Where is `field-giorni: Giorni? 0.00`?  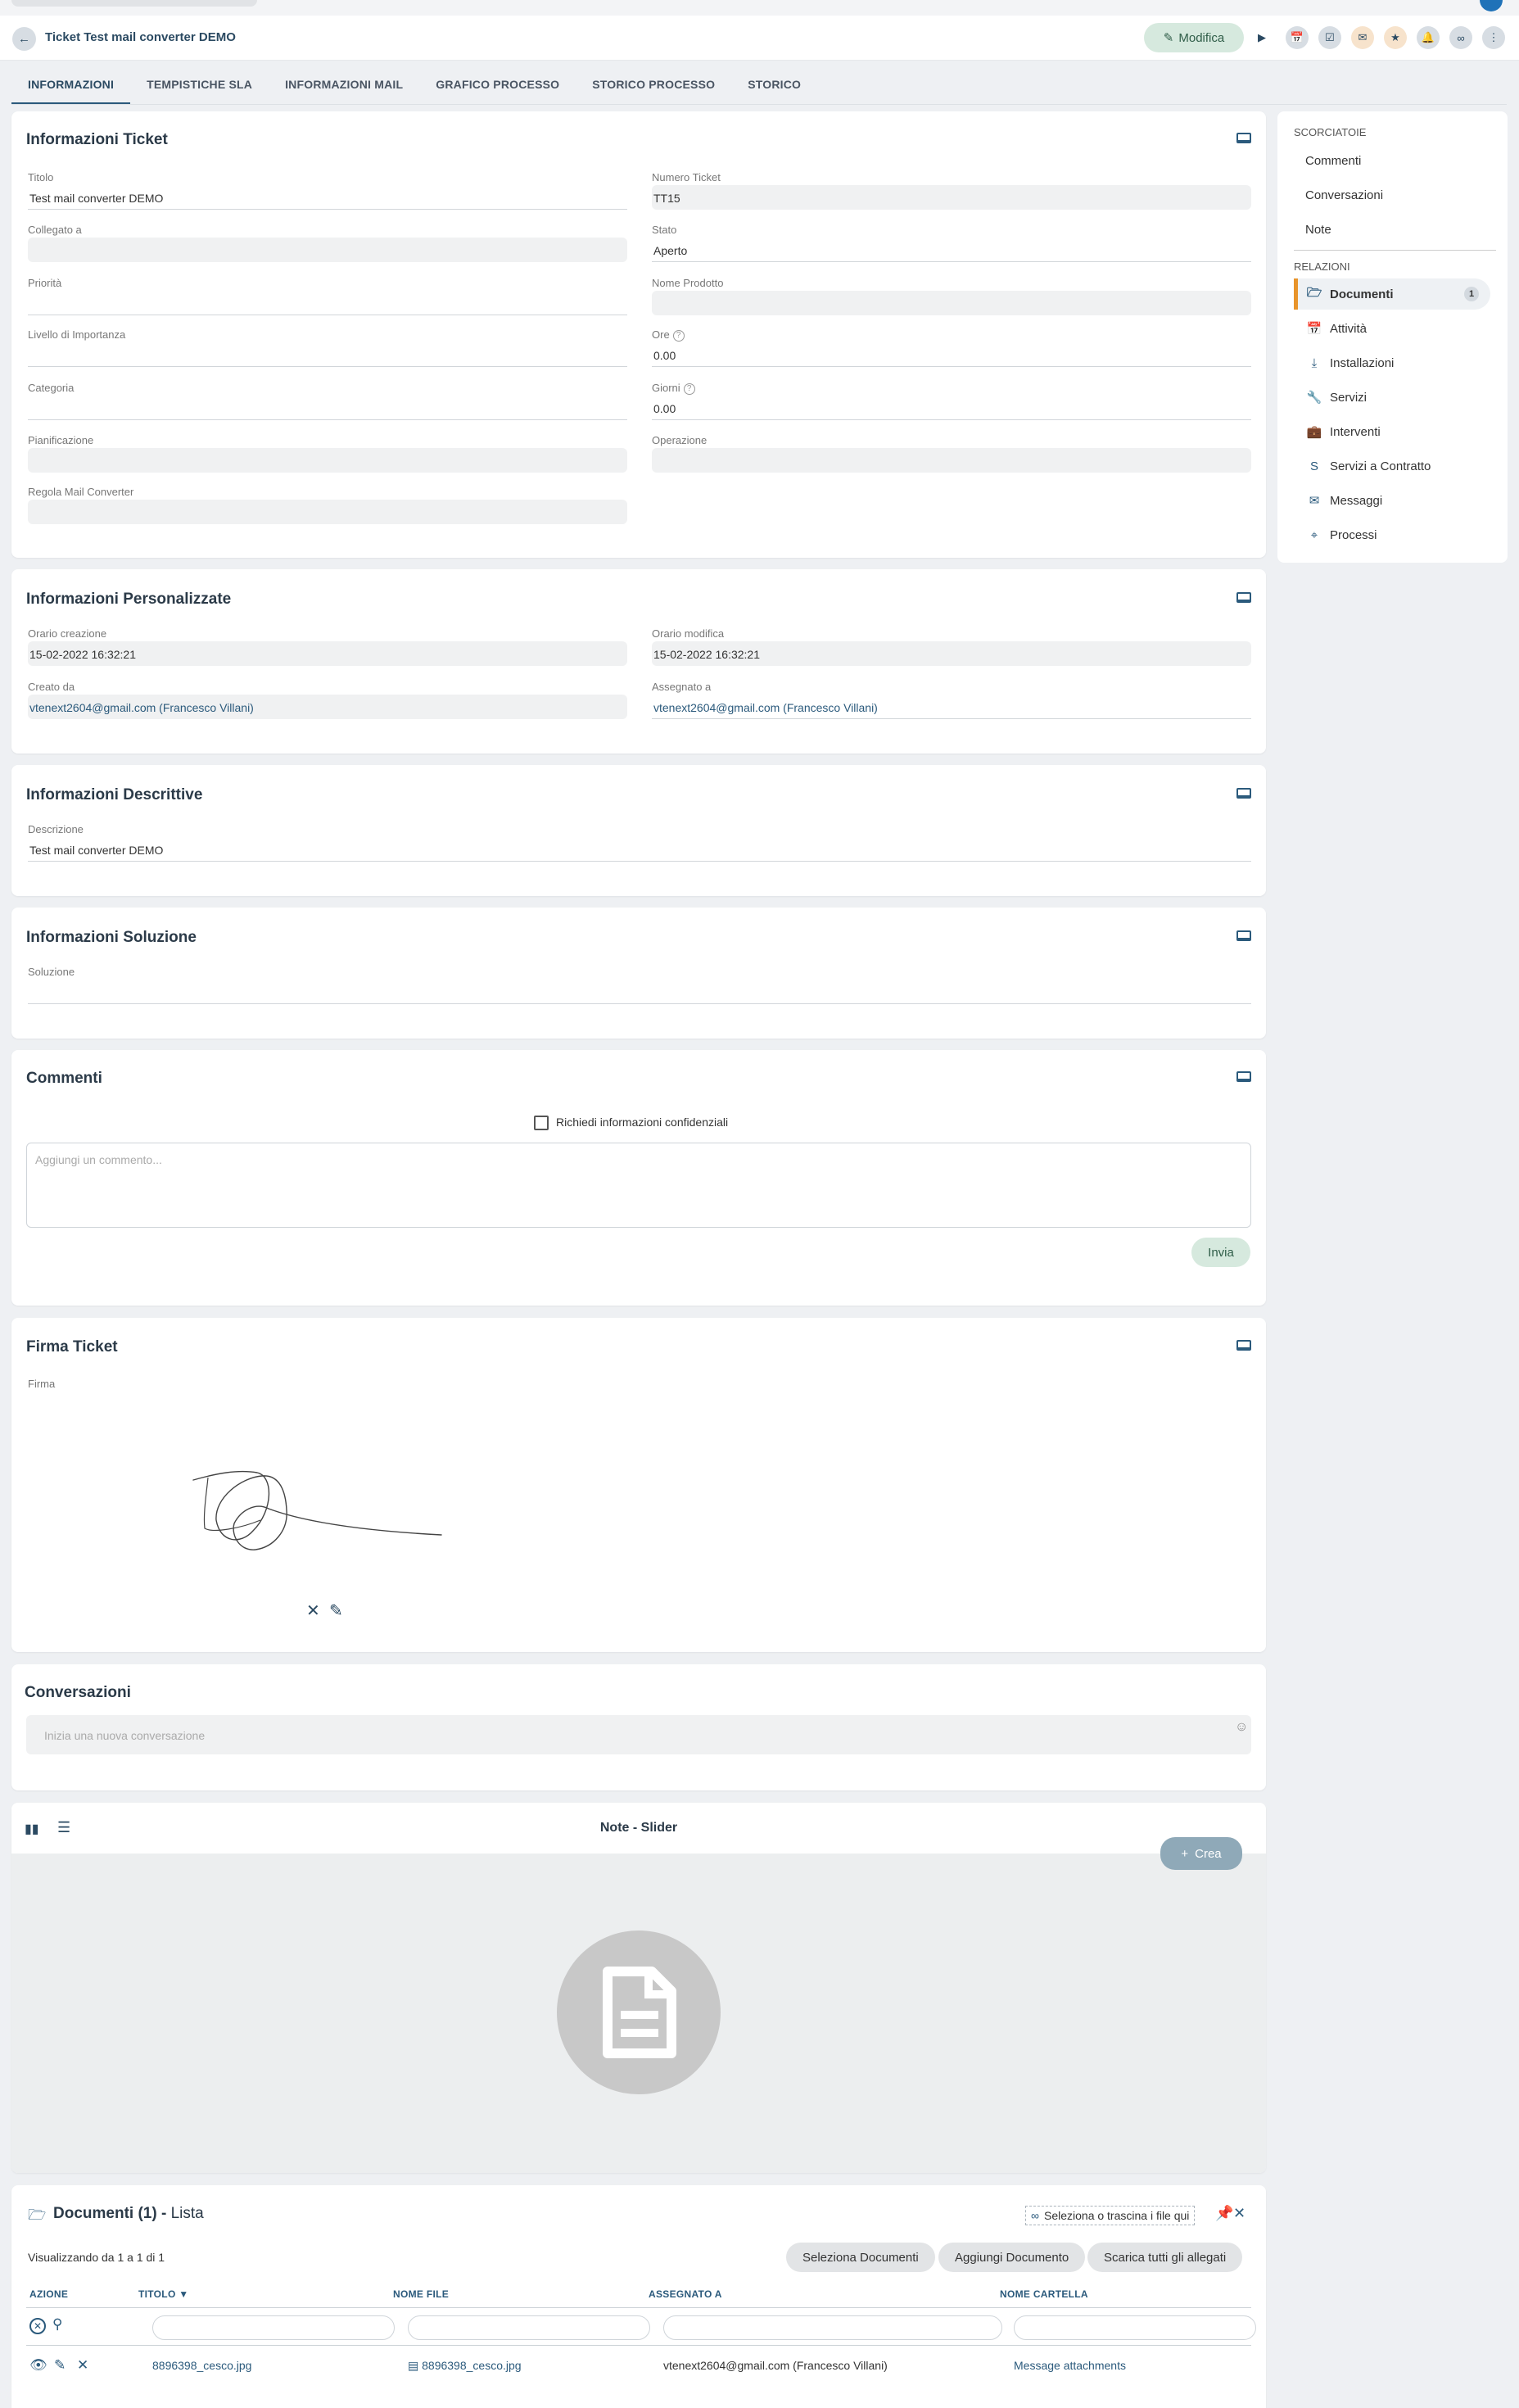 field-giorni: Giorni? 0.00 is located at coordinates (951, 401).